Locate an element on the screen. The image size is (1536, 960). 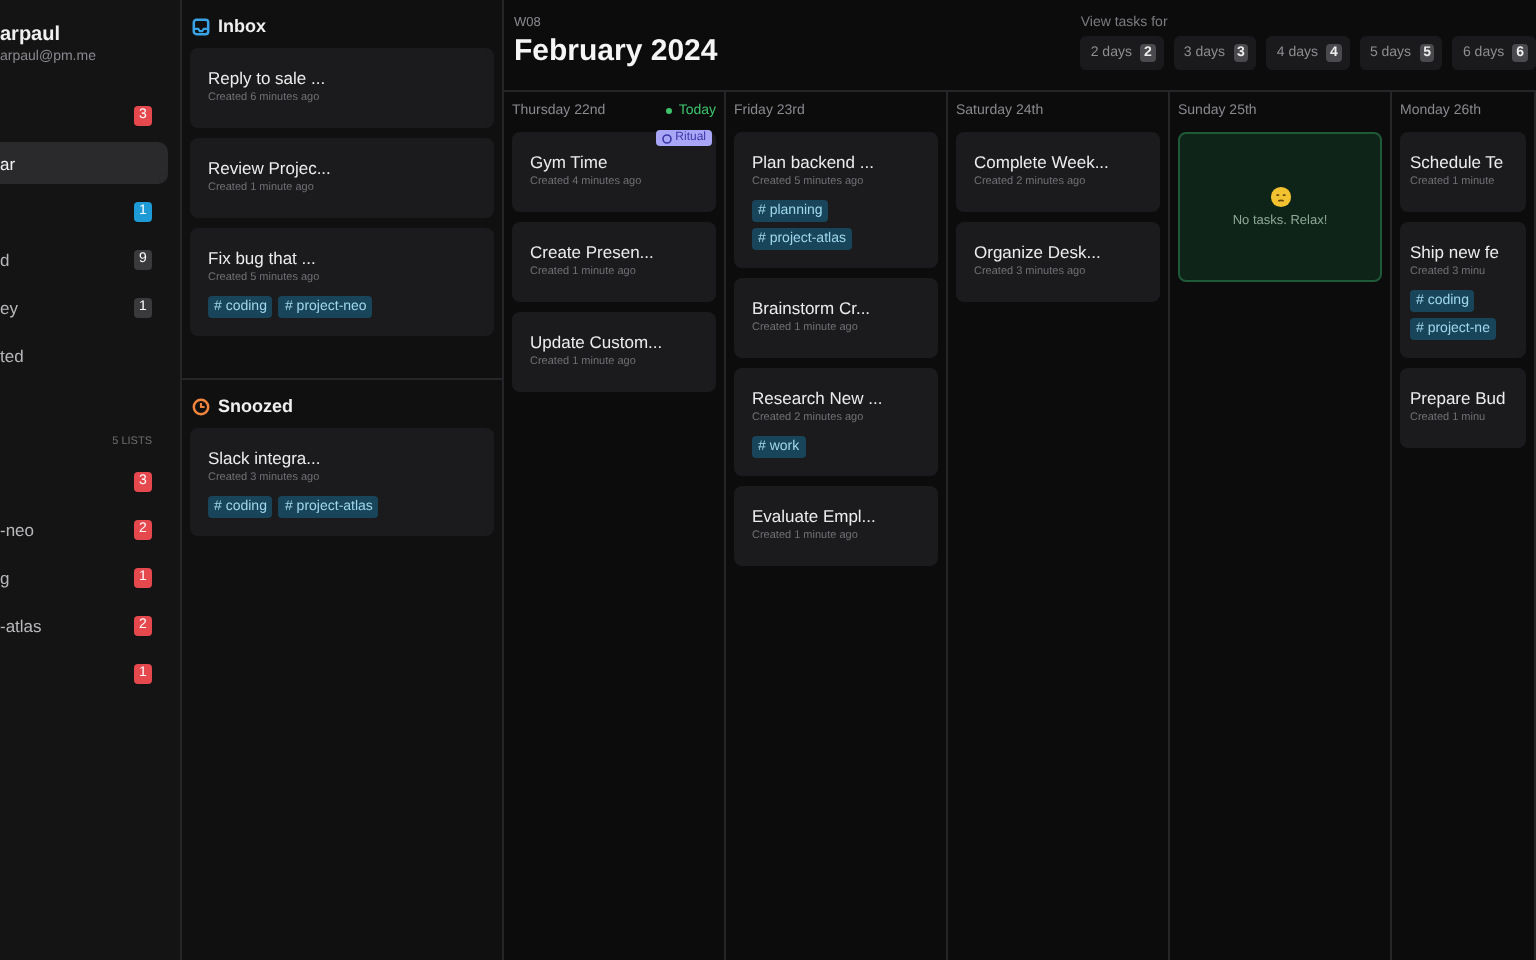
sidebar-item: ar is located at coordinates (84, 163).